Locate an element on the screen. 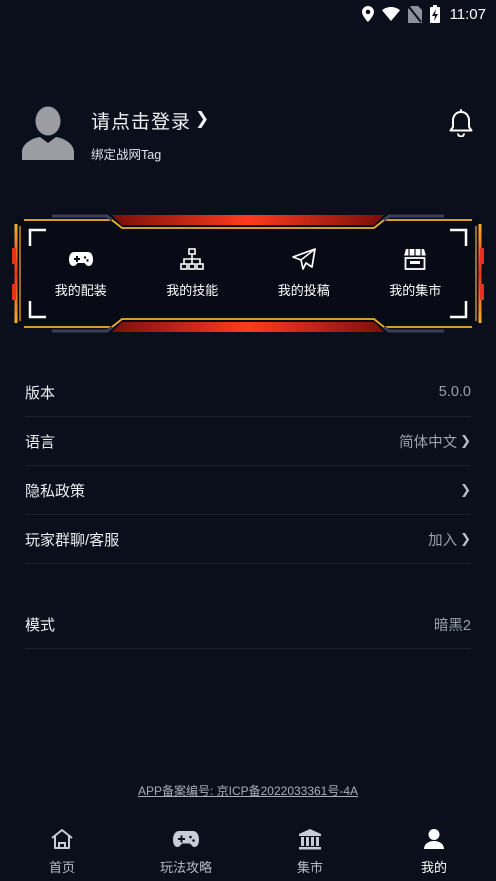 This screenshot has height=881, width=496. language-value: 简体中文 is located at coordinates (428, 442).